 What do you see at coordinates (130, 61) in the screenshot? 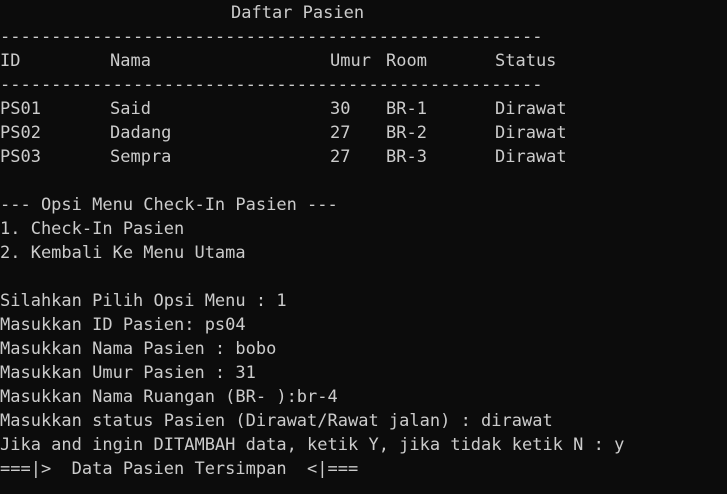
I see `header-nama: Nama` at bounding box center [130, 61].